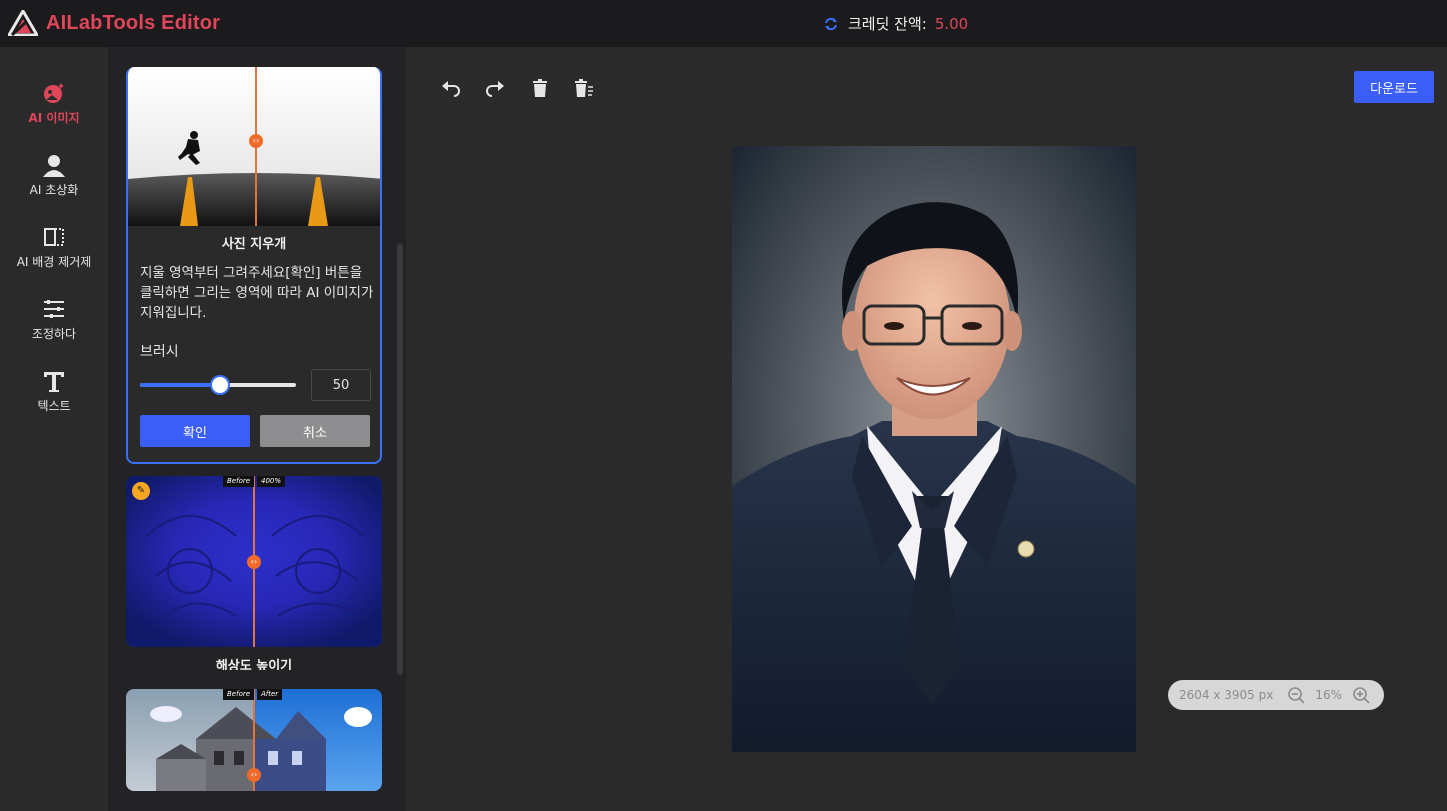 This screenshot has height=811, width=1447. Describe the element at coordinates (1329, 695) in the screenshot. I see `zoom-percent: 16%` at that location.